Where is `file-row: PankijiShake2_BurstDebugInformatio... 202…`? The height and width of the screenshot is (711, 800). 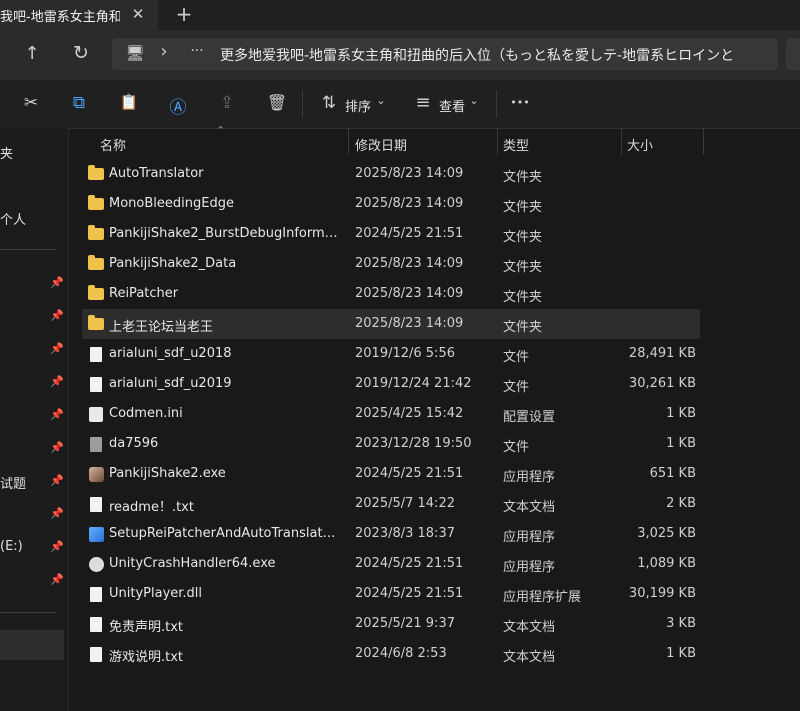
file-row: PankijiShake2_BurstDebugInformatio... 202… is located at coordinates (391, 234).